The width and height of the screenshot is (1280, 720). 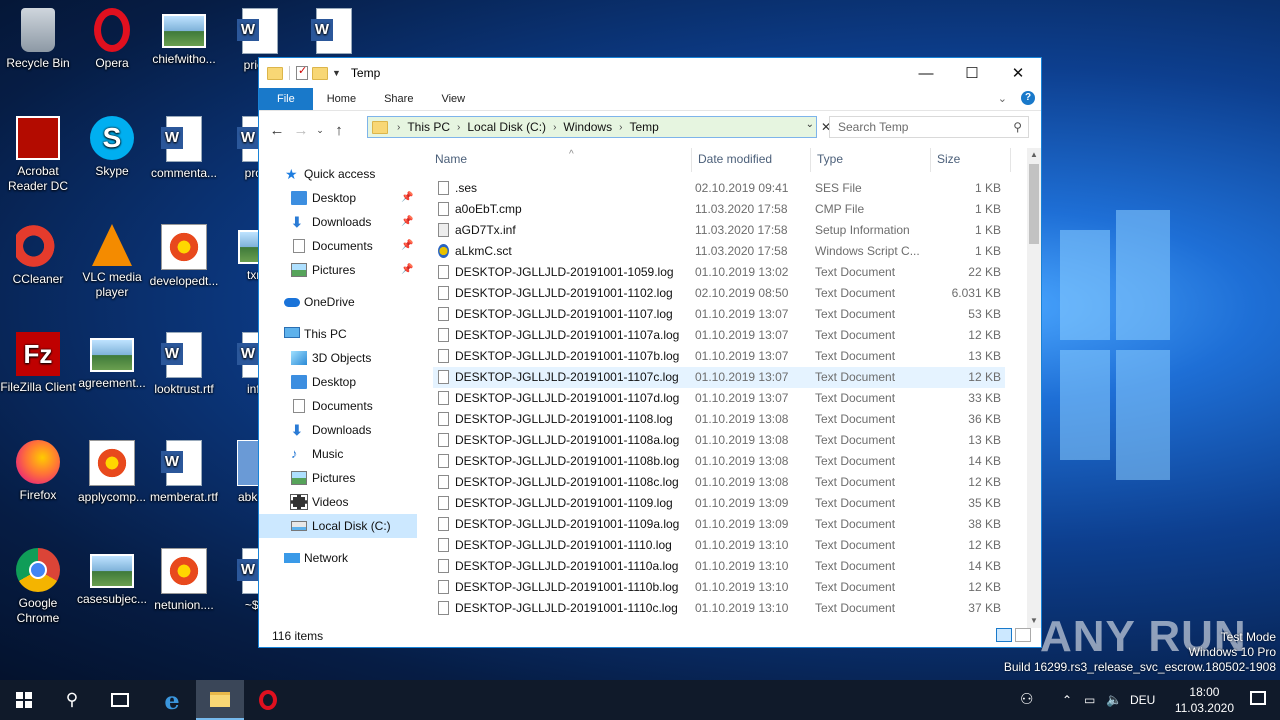 What do you see at coordinates (112, 147) in the screenshot?
I see `desktop-icon-skype: S Skype` at bounding box center [112, 147].